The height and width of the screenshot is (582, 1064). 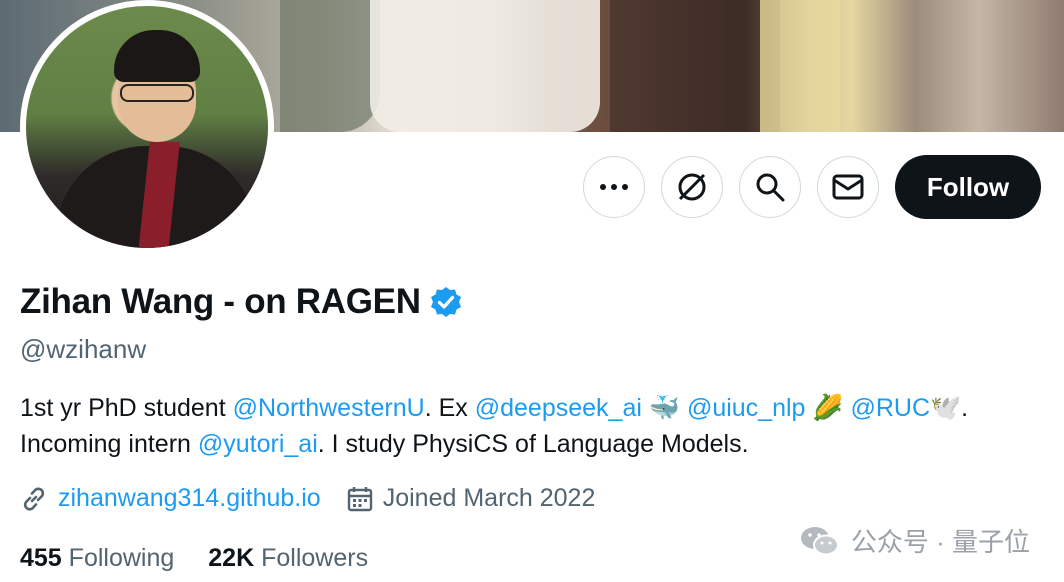 What do you see at coordinates (812, 187) in the screenshot?
I see `profile-actions: Follow` at bounding box center [812, 187].